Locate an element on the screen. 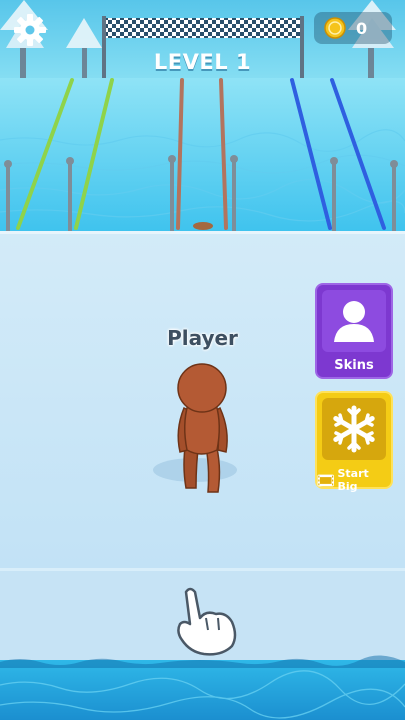 This screenshot has width=405, height=720. settings-button is located at coordinates (30, 30).